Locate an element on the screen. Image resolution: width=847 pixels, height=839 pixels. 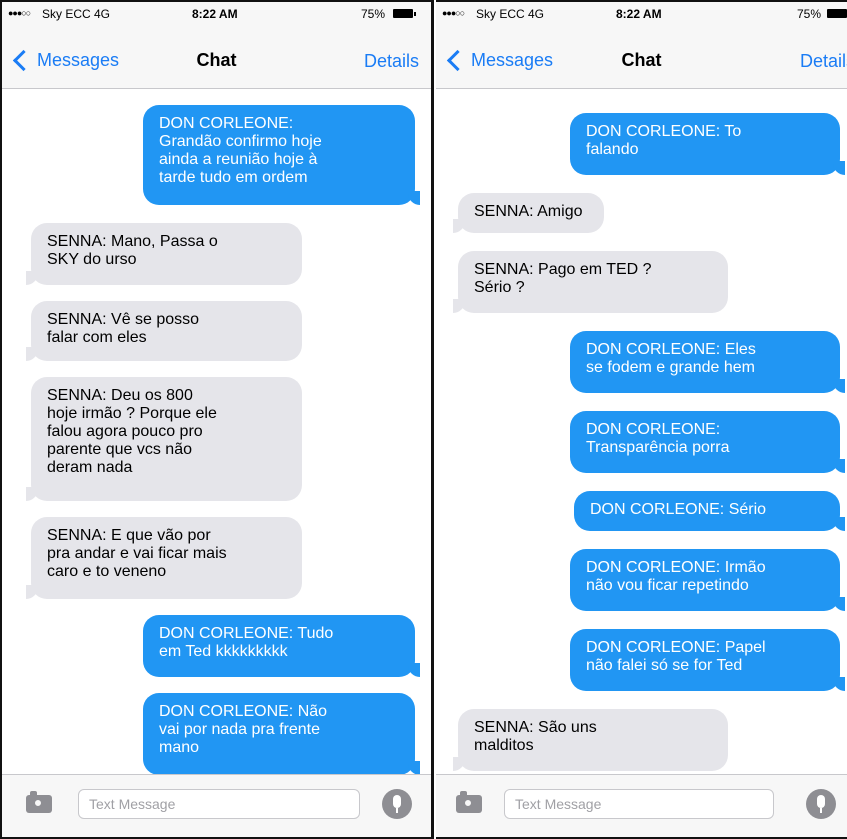
outgoing-message: DON CORLEONE: Tudo em Ted kkkkkkkkk is located at coordinates (281, 646).